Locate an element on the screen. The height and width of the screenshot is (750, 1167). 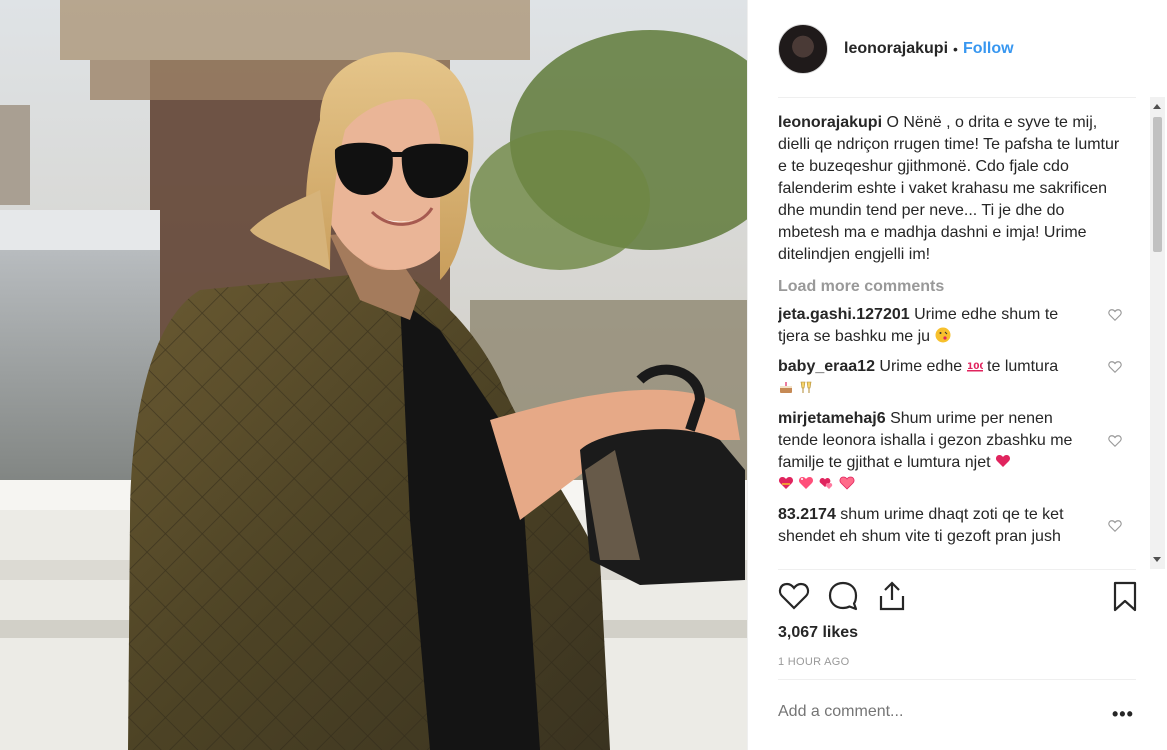
post-actions is located at coordinates (957, 598).